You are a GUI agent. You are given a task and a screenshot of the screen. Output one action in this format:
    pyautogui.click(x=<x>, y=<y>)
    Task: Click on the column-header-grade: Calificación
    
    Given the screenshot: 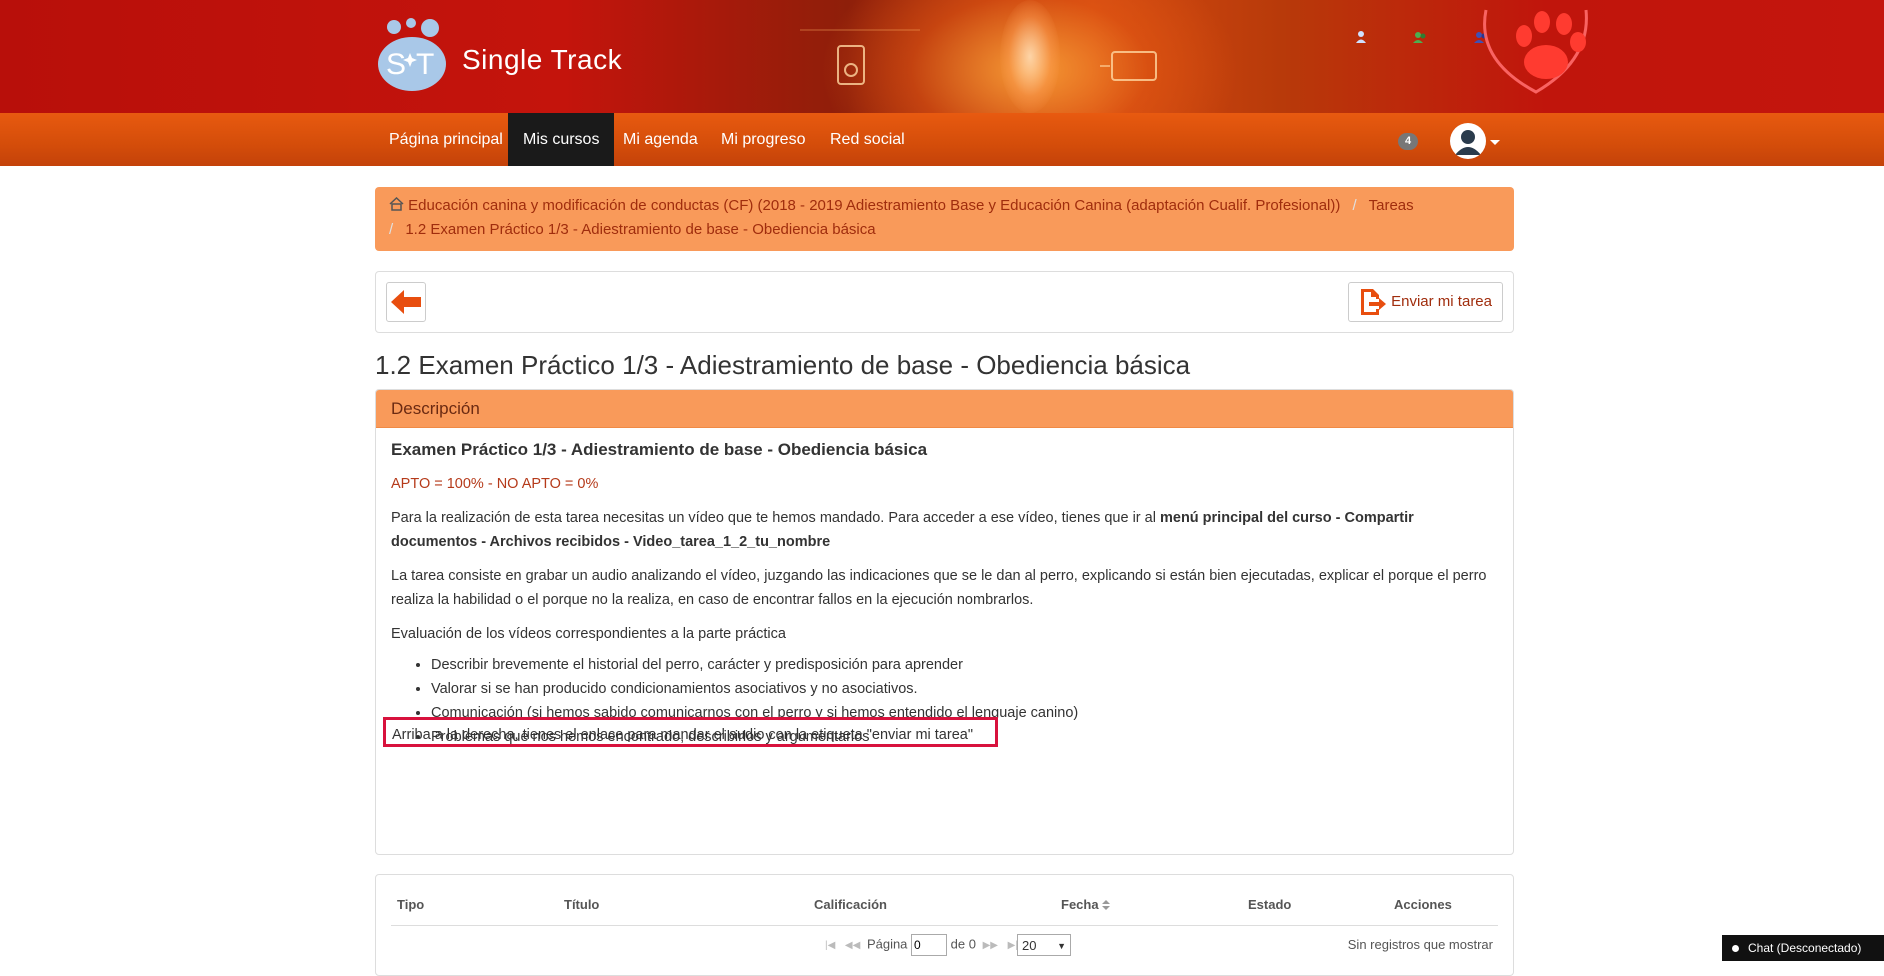 What is the action you would take?
    pyautogui.click(x=850, y=904)
    